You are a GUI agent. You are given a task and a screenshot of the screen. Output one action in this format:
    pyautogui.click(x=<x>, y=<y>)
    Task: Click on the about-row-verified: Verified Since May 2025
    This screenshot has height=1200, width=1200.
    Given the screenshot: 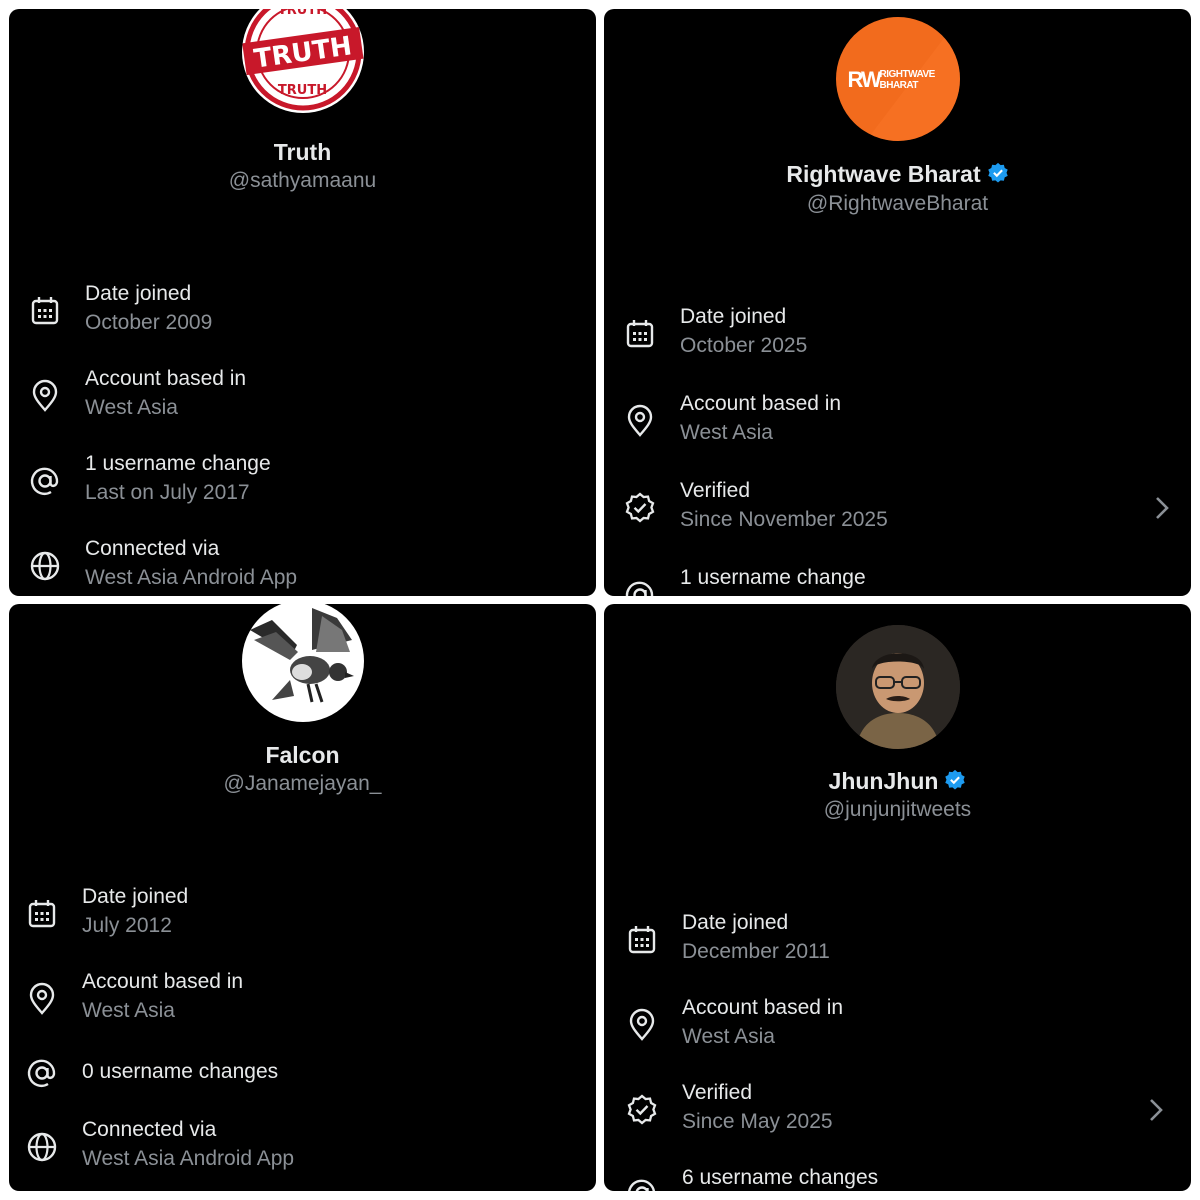 What is the action you would take?
    pyautogui.click(x=897, y=1111)
    